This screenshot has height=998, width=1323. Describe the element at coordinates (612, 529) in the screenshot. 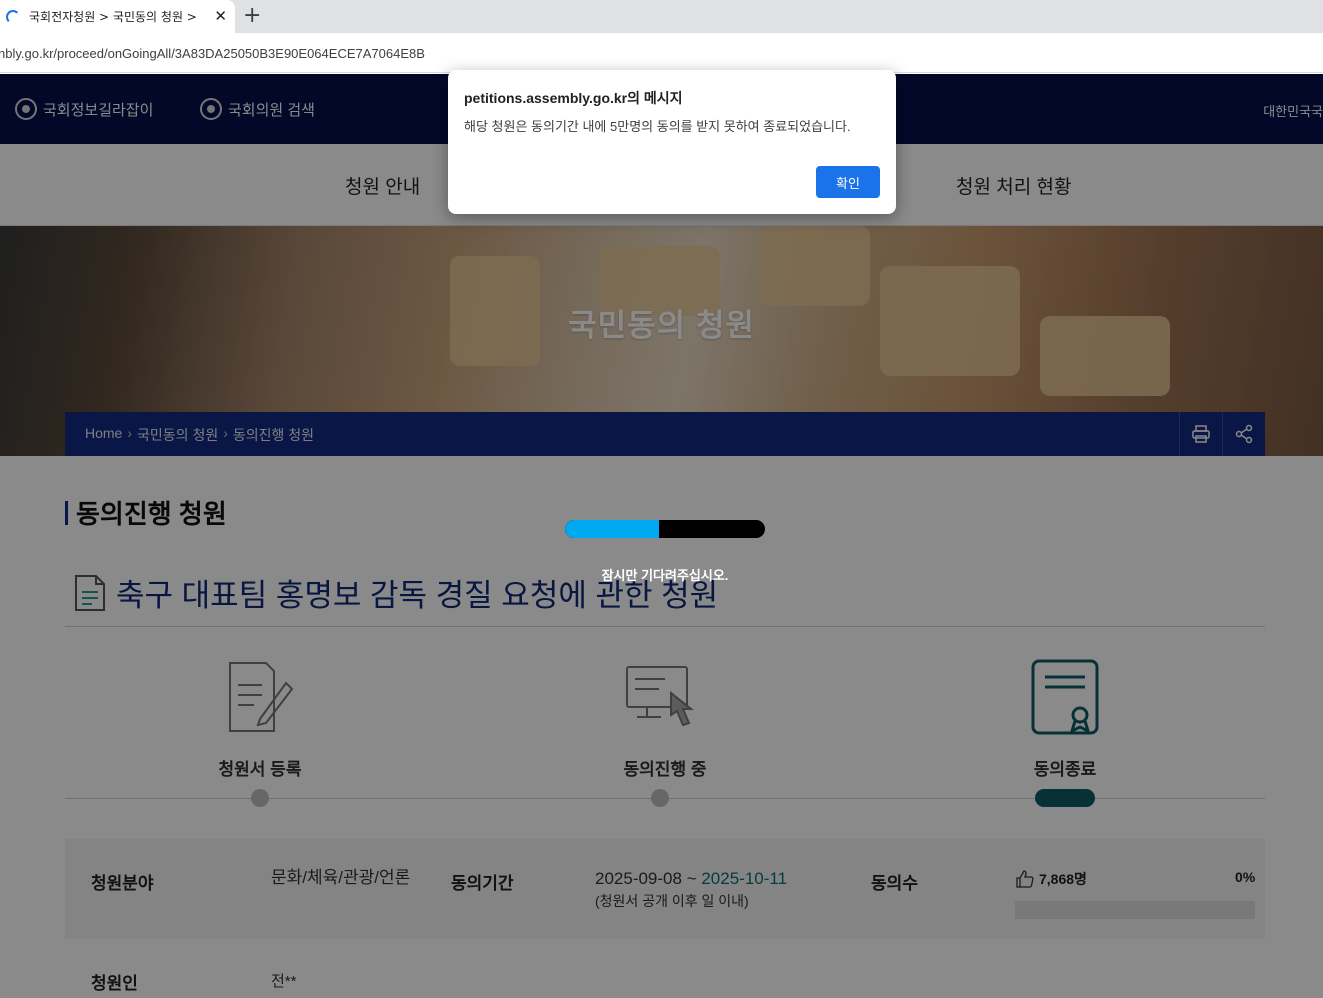

I see `loading-progress-fill` at that location.